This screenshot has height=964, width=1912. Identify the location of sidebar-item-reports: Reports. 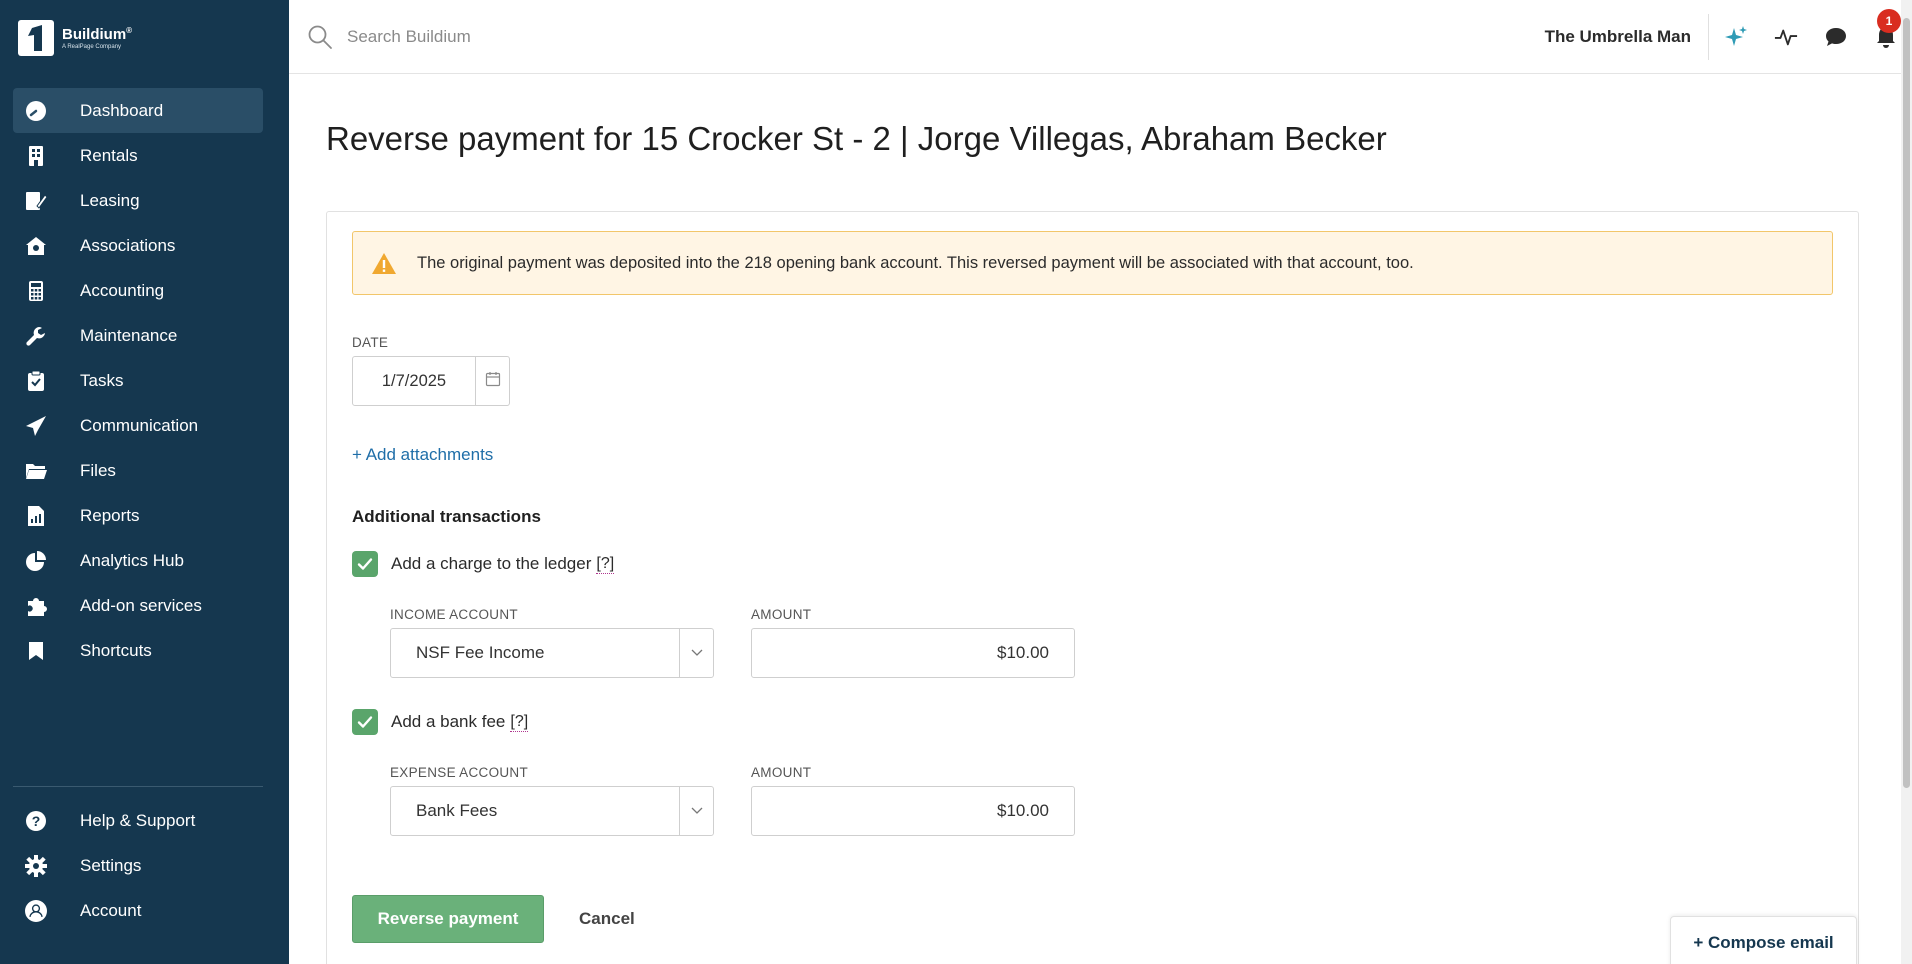
(138, 515).